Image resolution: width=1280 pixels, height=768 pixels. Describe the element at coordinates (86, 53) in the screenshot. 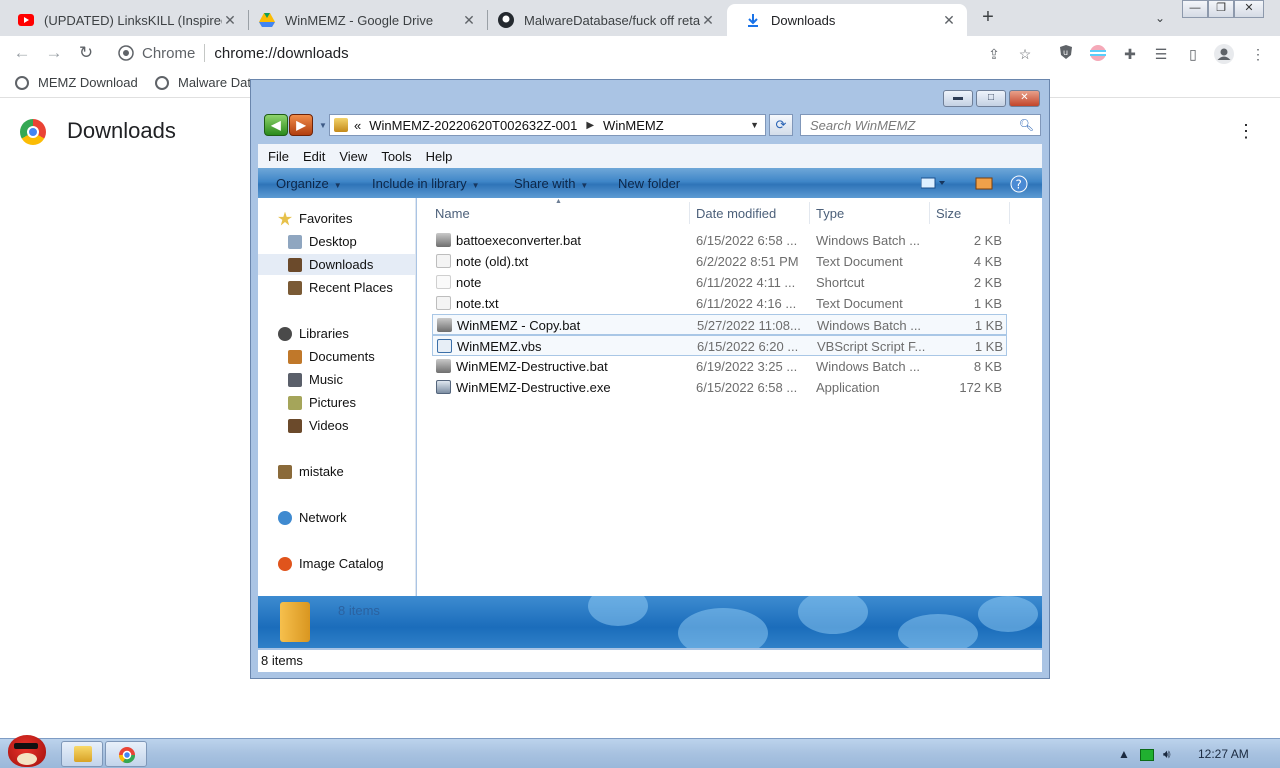

I see `reload-button: ↻` at that location.